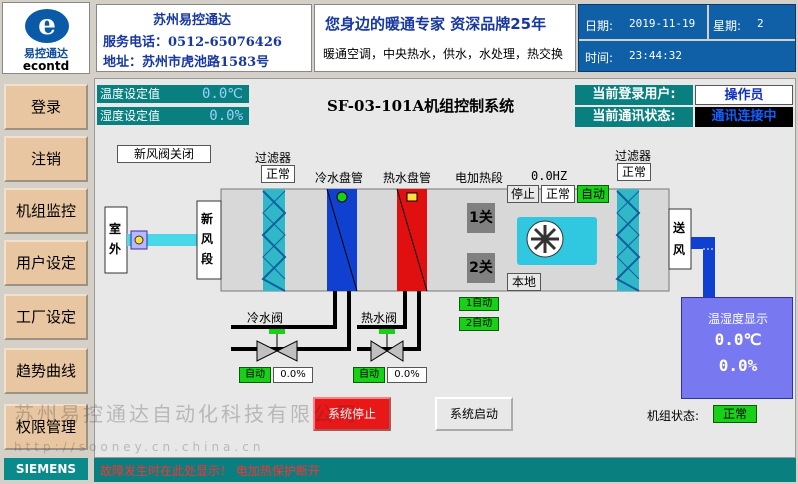  What do you see at coordinates (115, 239) in the screenshot?
I see `outdoor-label: 室外` at bounding box center [115, 239].